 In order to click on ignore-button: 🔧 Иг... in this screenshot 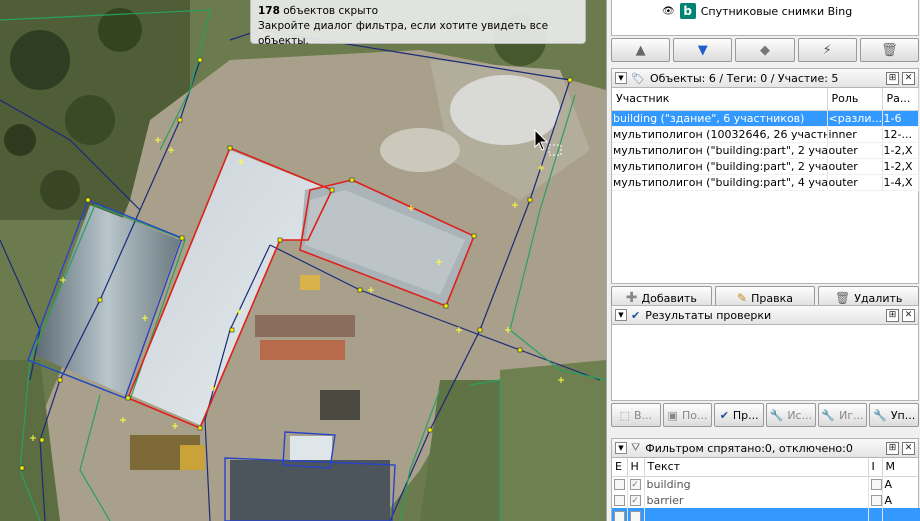, I will do `click(842, 415)`.